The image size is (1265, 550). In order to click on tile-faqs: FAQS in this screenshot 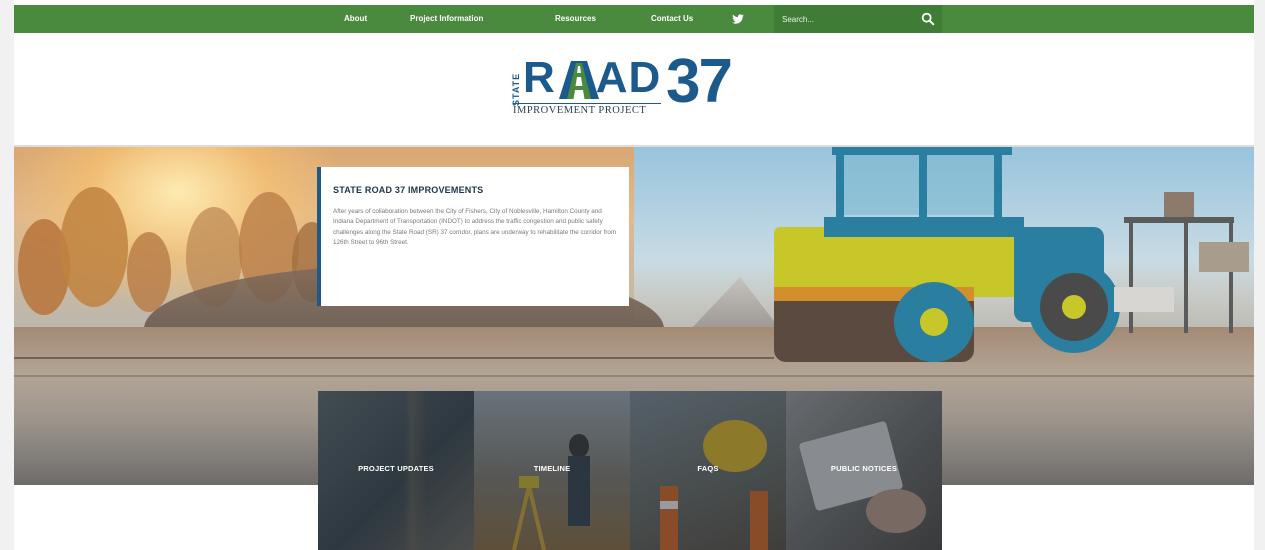, I will do `click(708, 470)`.